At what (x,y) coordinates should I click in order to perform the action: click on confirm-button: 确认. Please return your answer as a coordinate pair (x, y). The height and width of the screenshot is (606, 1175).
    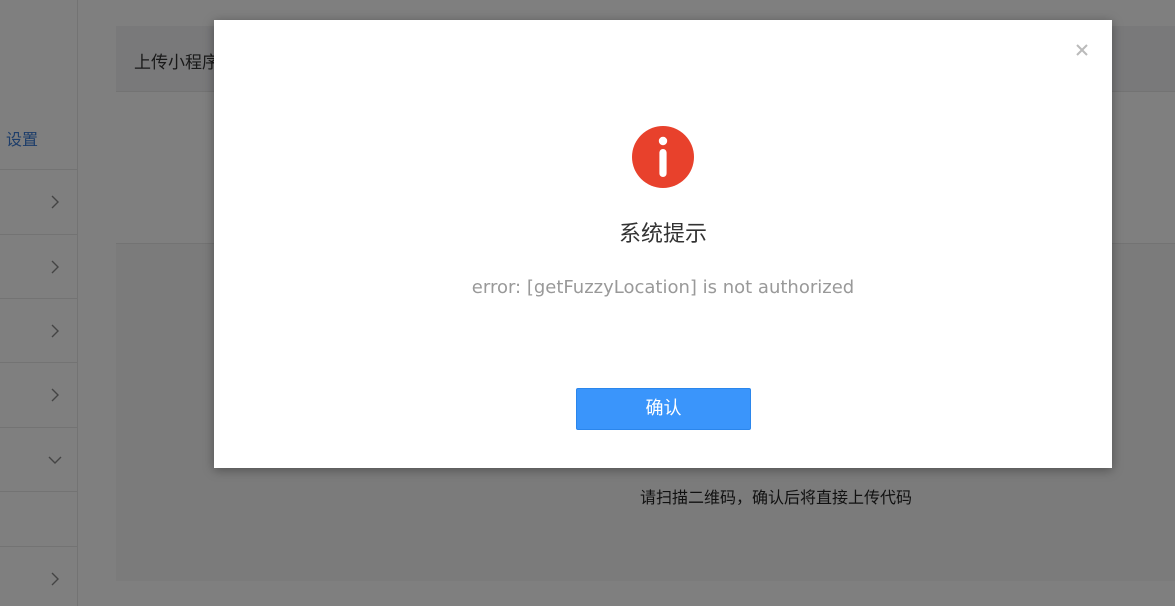
    Looking at the image, I should click on (663, 409).